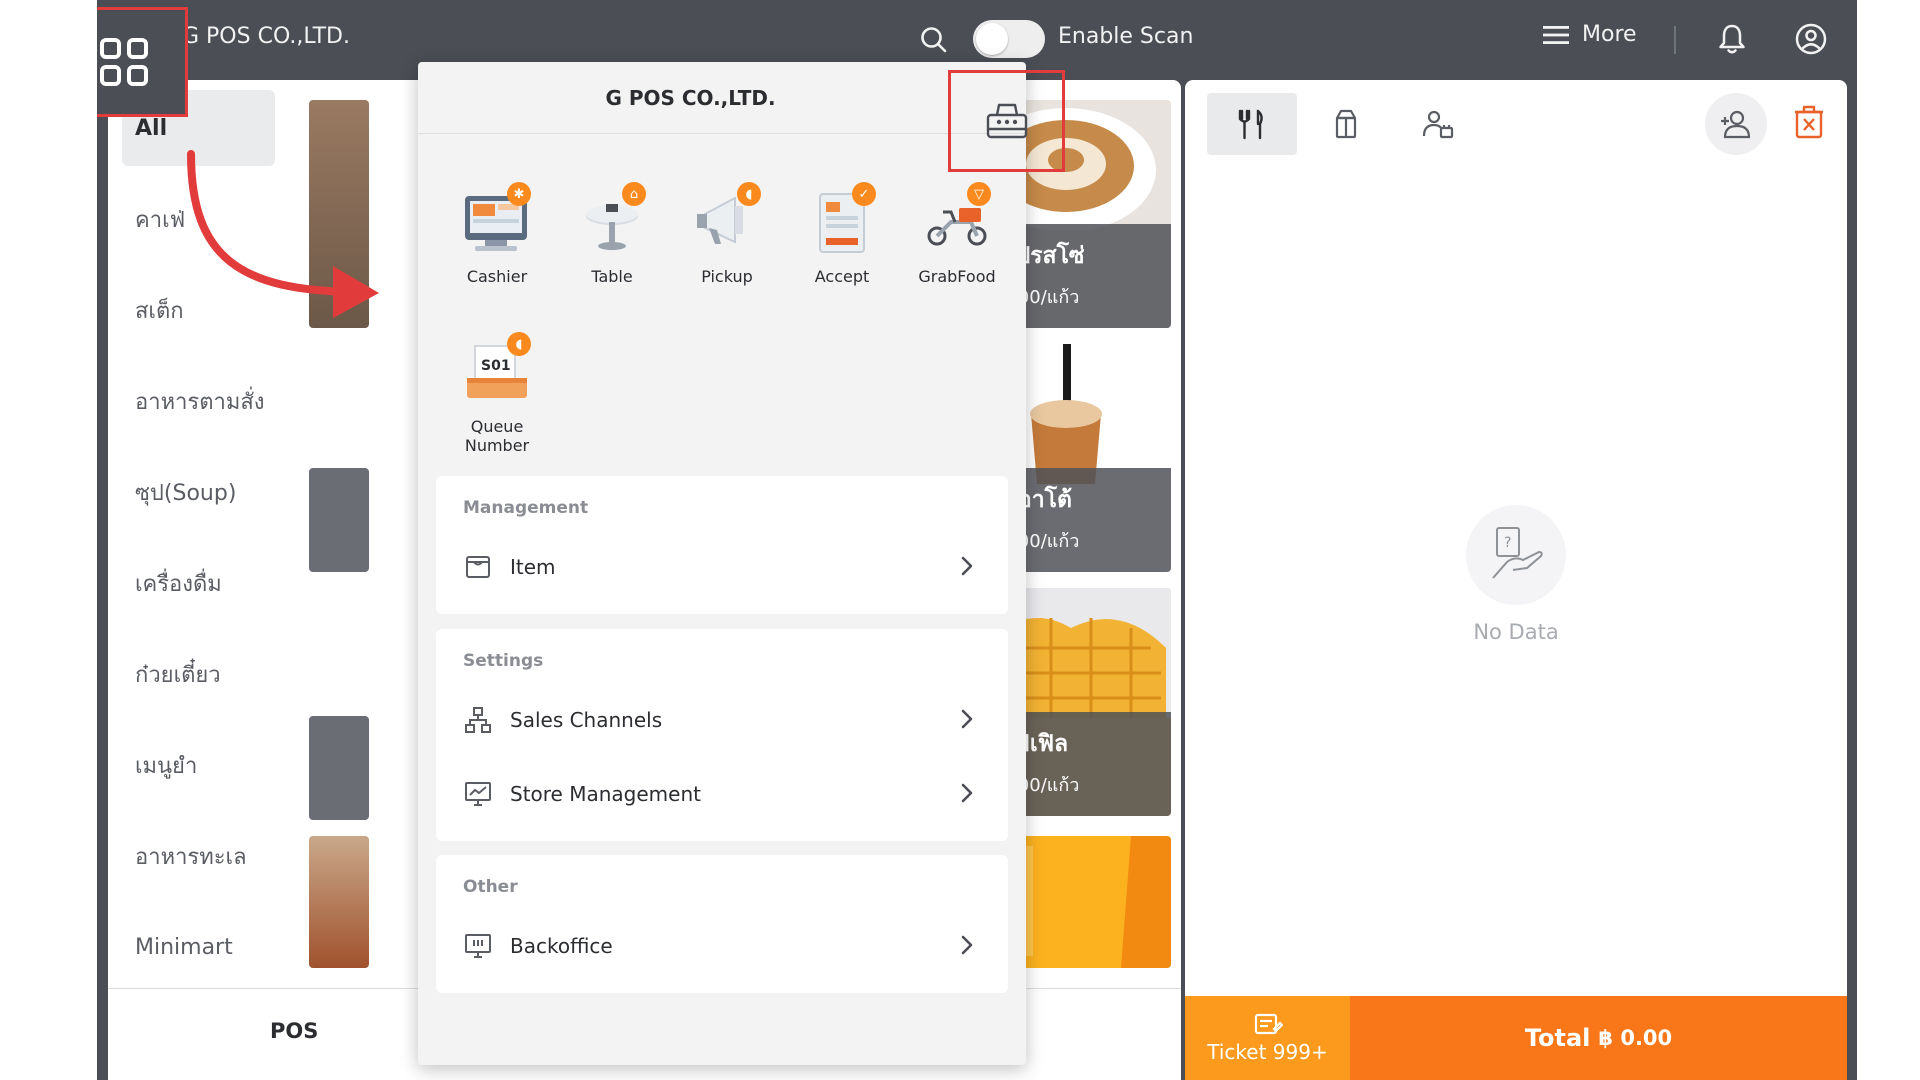  I want to click on ticket-icon, so click(1268, 1024).